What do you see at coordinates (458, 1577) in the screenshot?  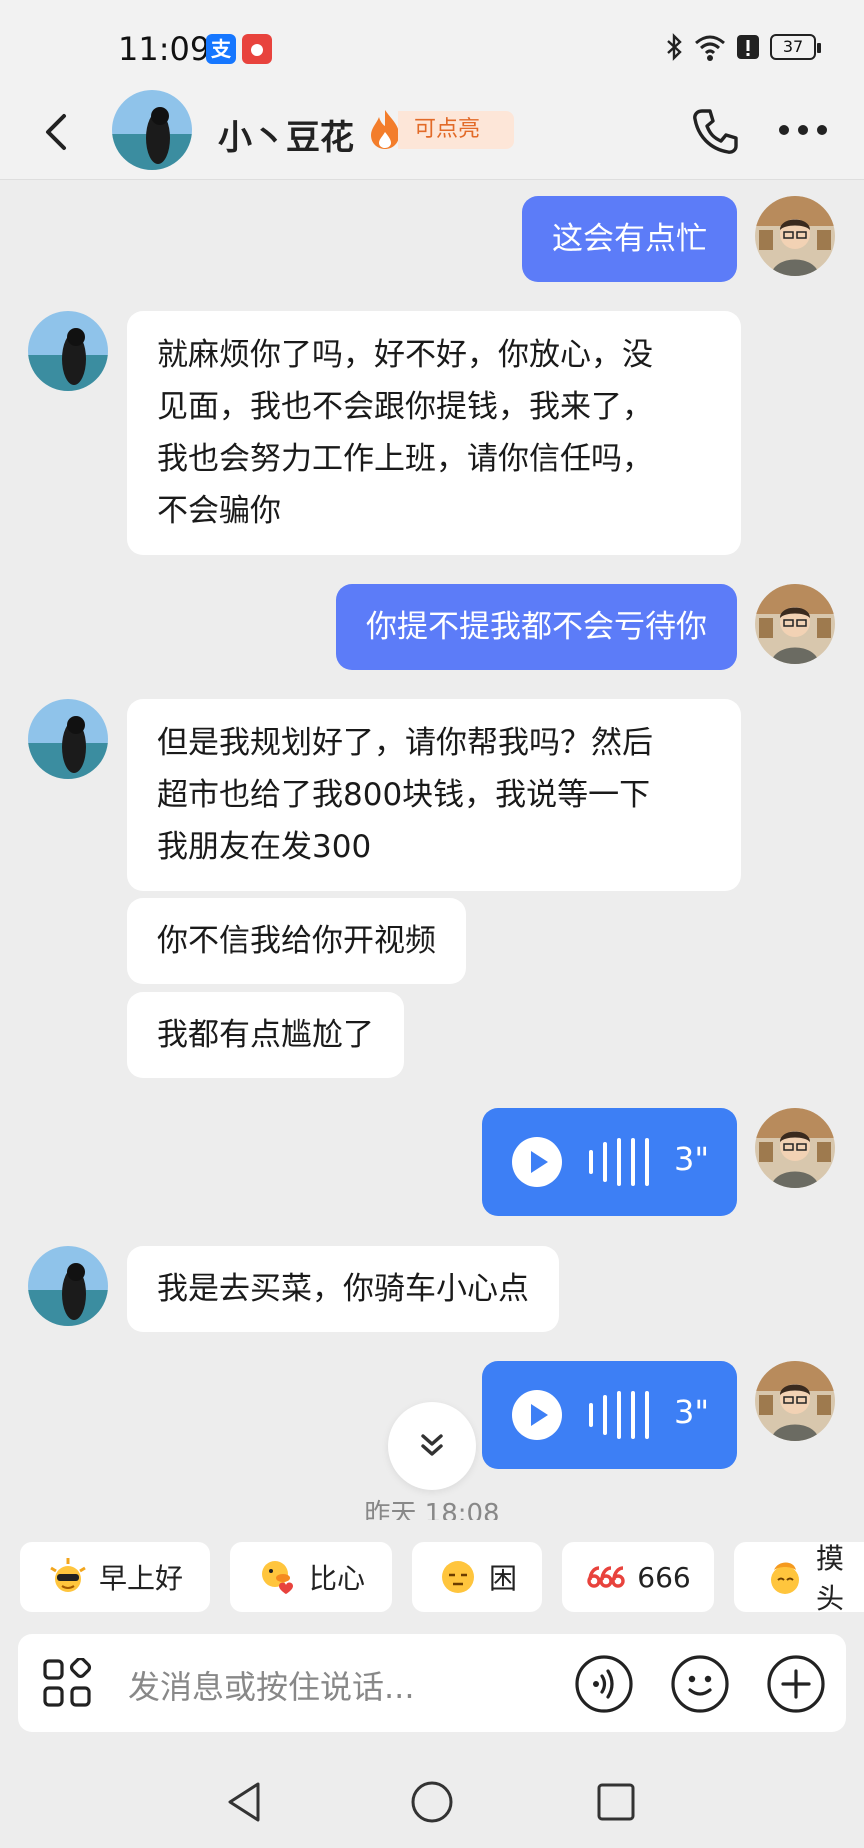 I see `sleepy-face-emoji-icon` at bounding box center [458, 1577].